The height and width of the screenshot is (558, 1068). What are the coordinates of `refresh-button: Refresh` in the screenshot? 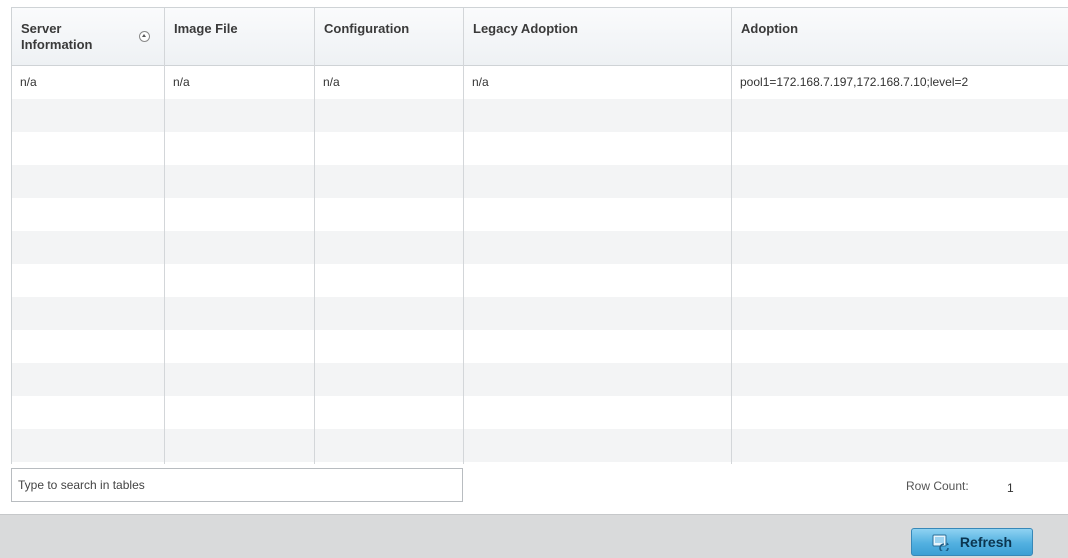 It's located at (972, 542).